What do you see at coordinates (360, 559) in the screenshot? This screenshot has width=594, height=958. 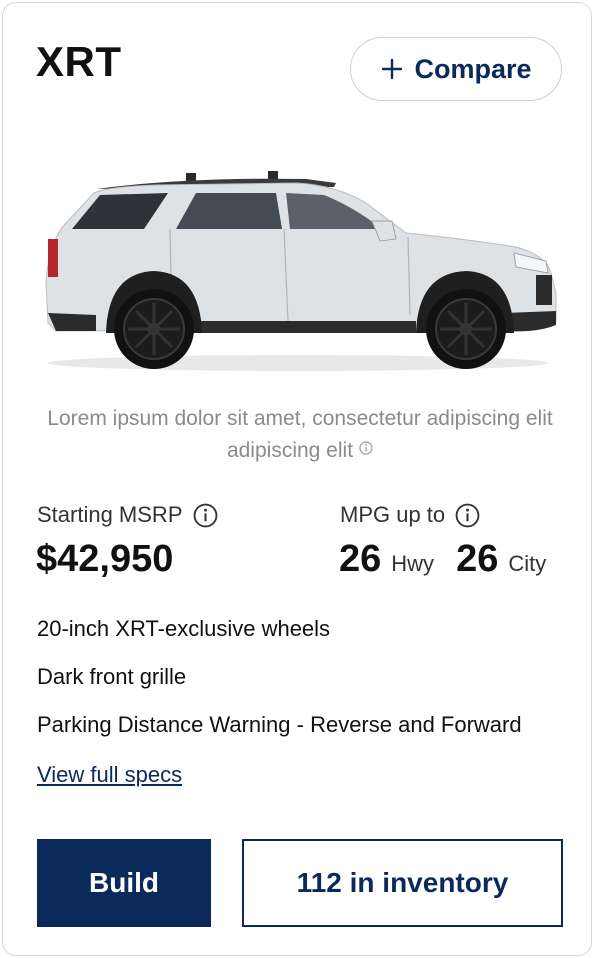 I see `mpg-hwy-value: 26` at bounding box center [360, 559].